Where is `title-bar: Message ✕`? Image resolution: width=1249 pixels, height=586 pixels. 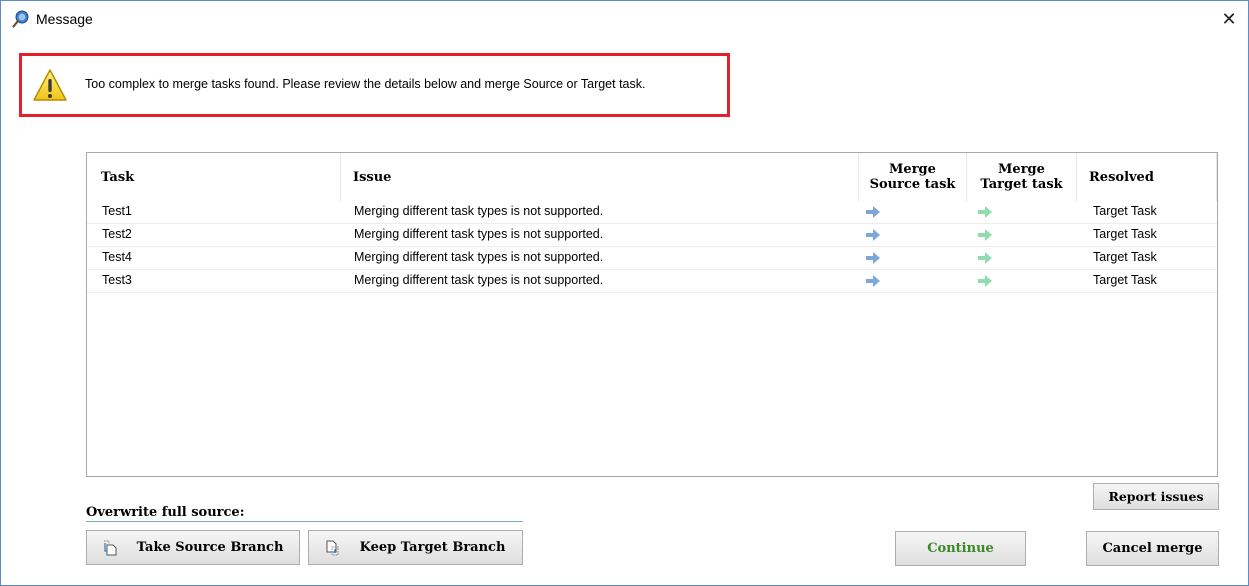
title-bar: Message ✕ is located at coordinates (624, 18).